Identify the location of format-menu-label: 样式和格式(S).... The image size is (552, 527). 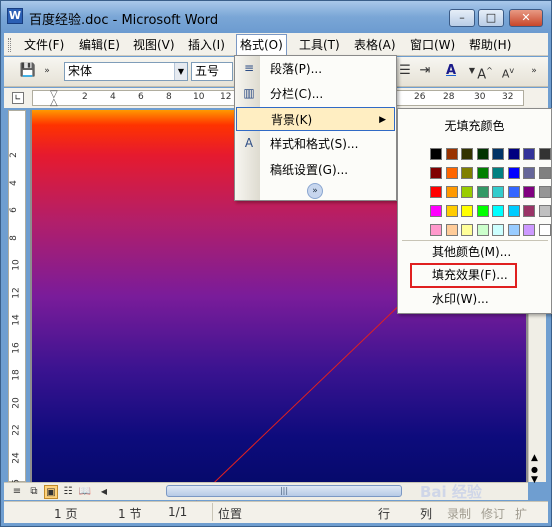
(314, 144).